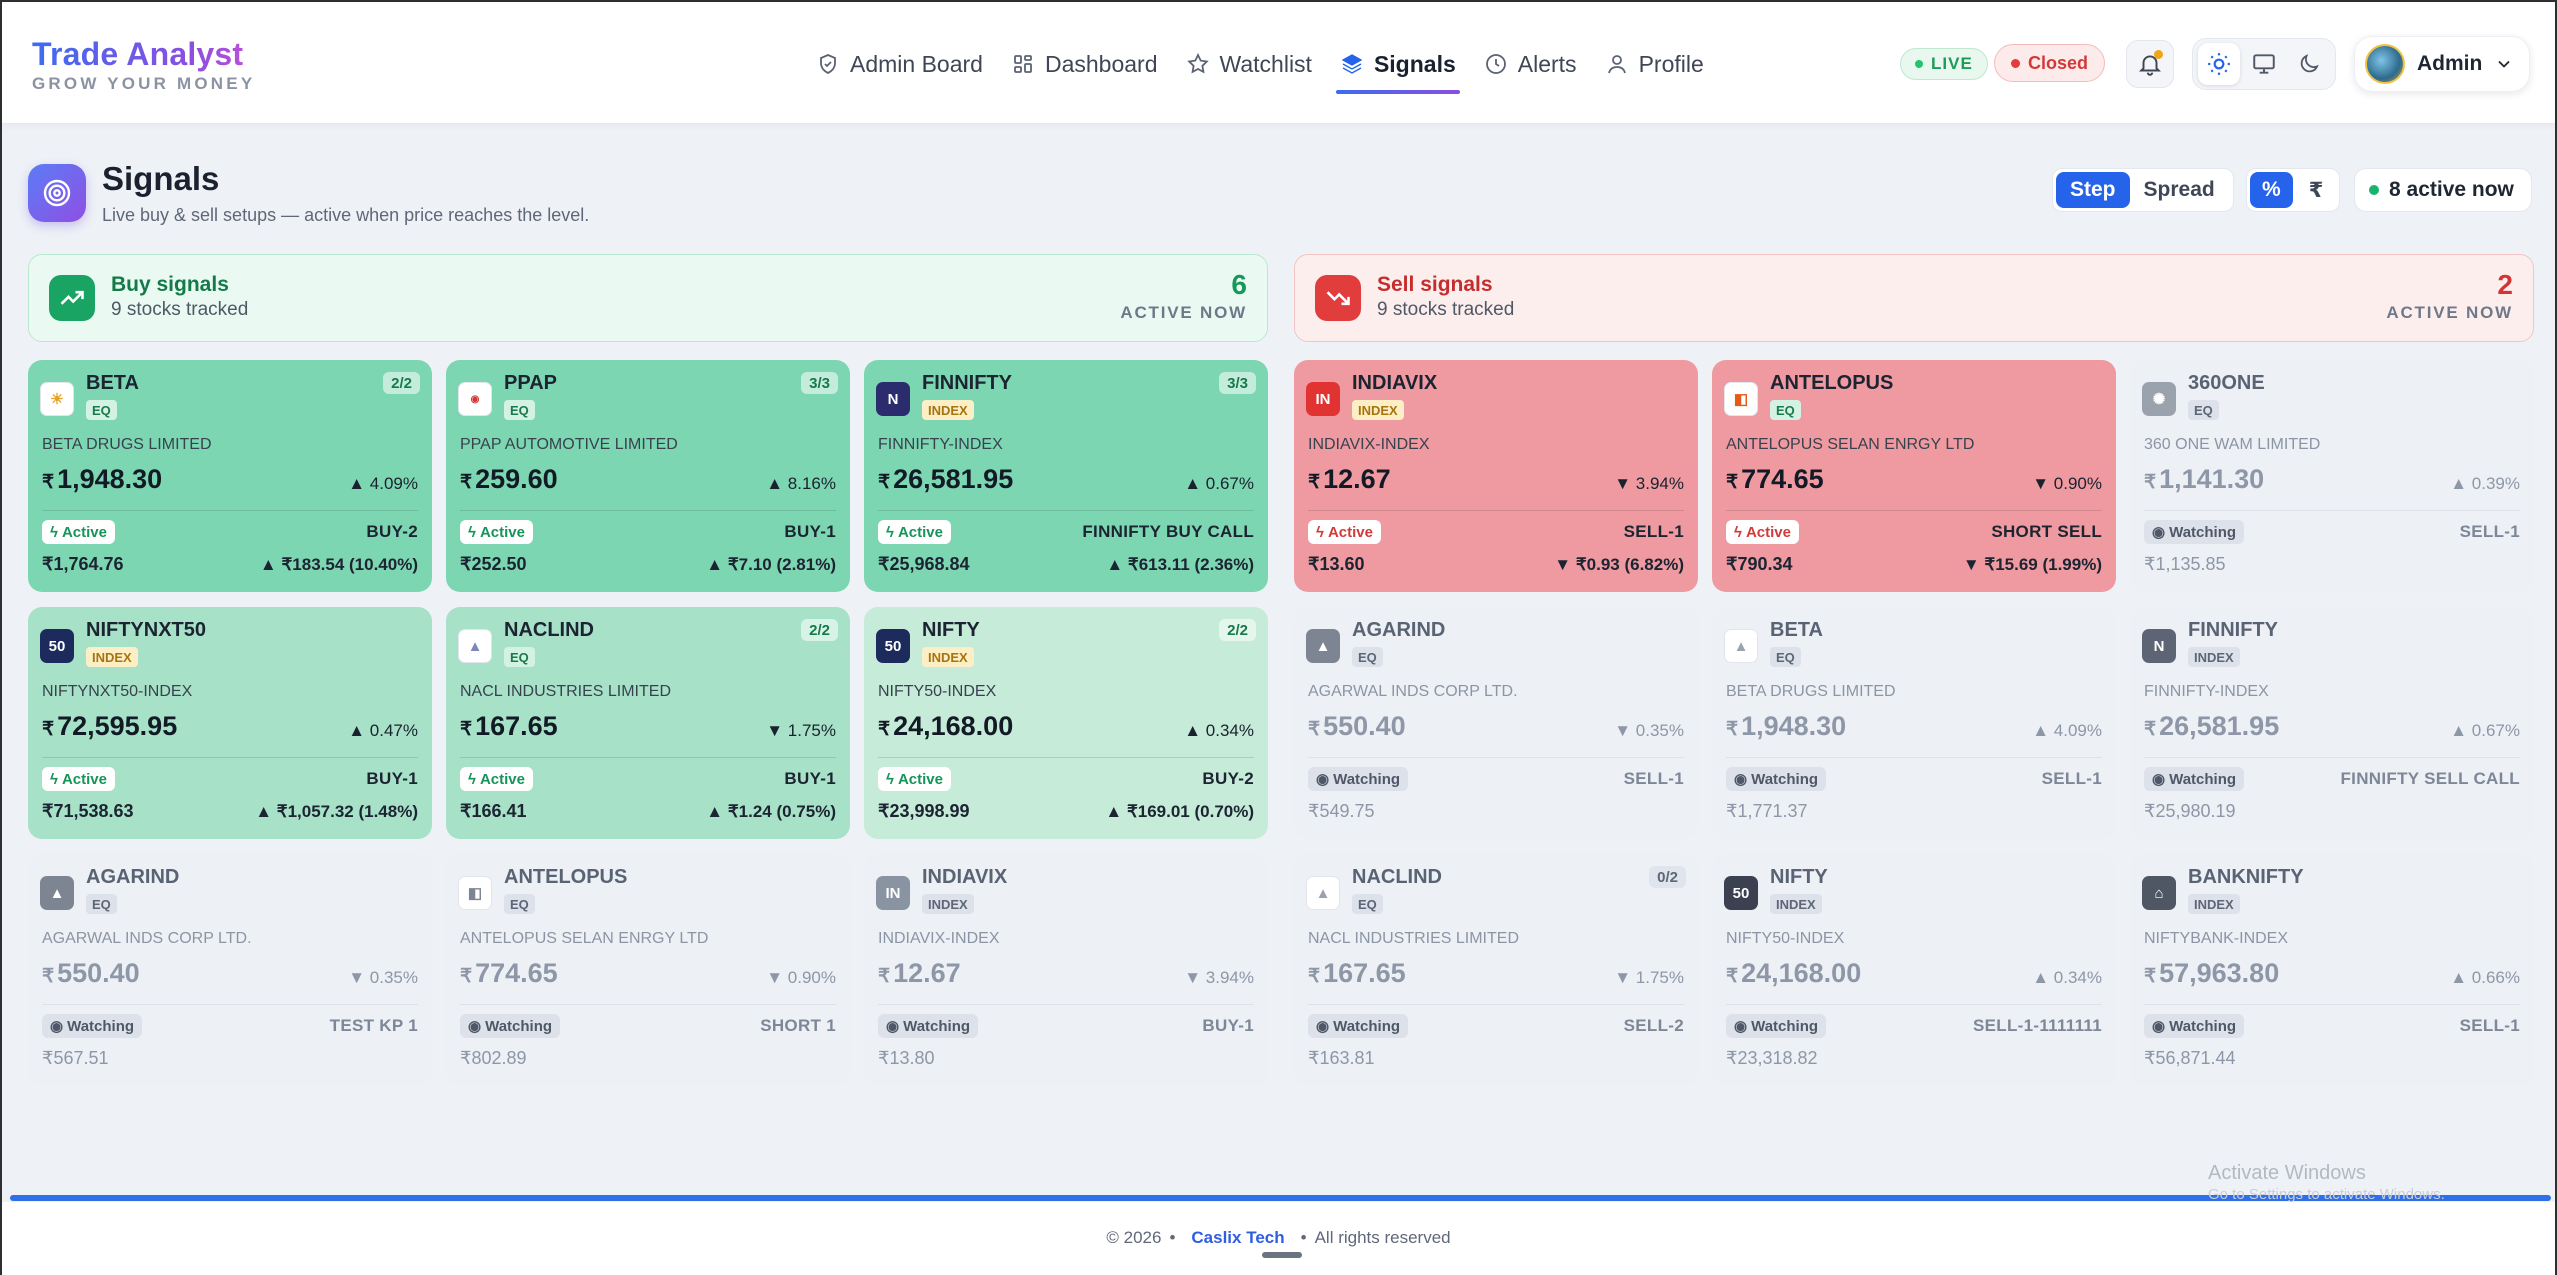 This screenshot has height=1275, width=2557. I want to click on notifications-button, so click(2150, 64).